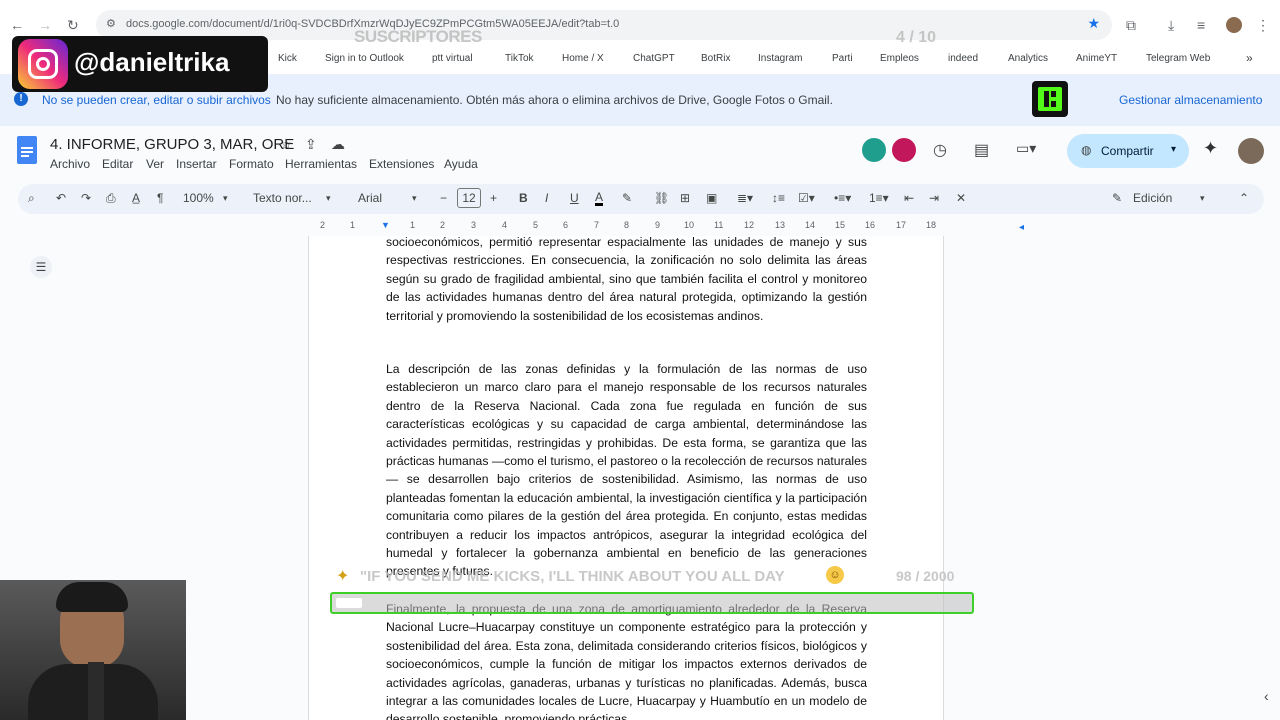 This screenshot has width=1280, height=720. I want to click on meet-icon: ▭▾, so click(1026, 148).